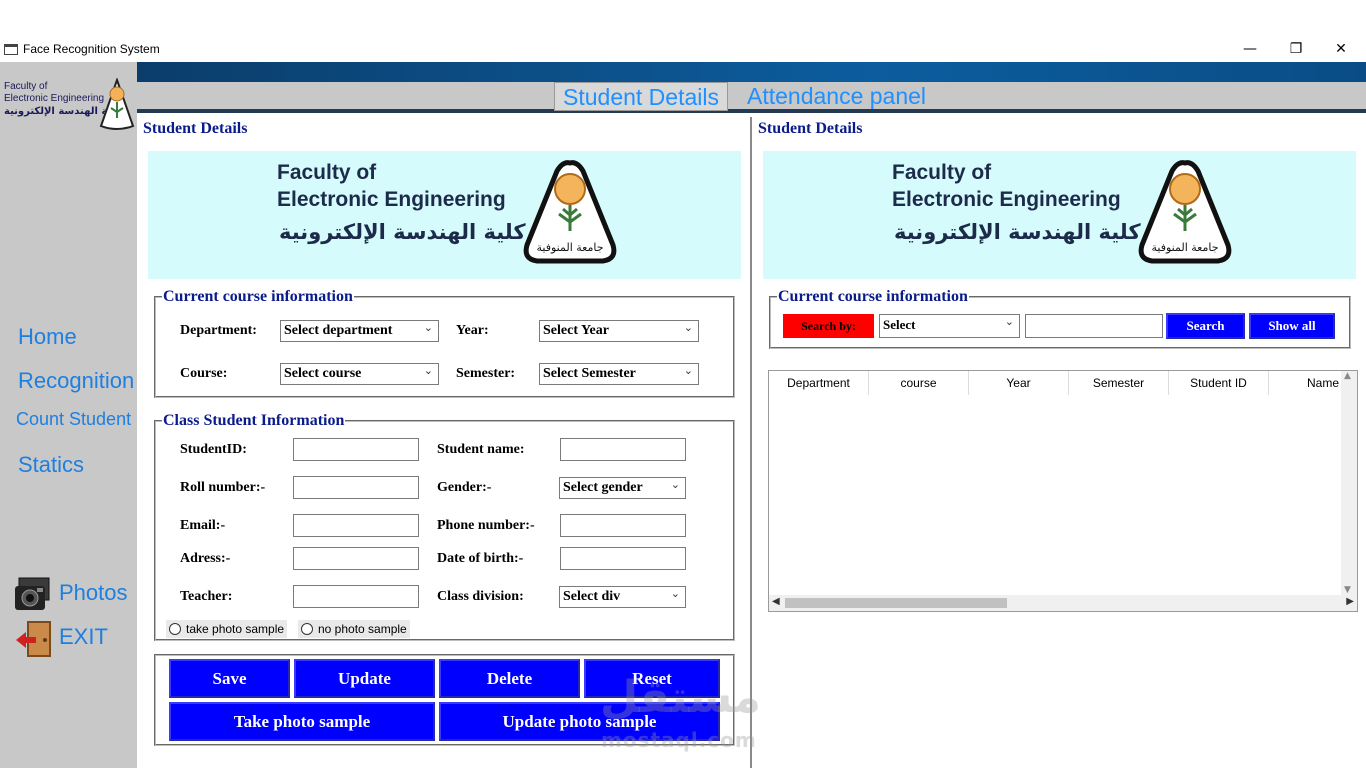  Describe the element at coordinates (356, 449) in the screenshot. I see `studentid-input` at that location.